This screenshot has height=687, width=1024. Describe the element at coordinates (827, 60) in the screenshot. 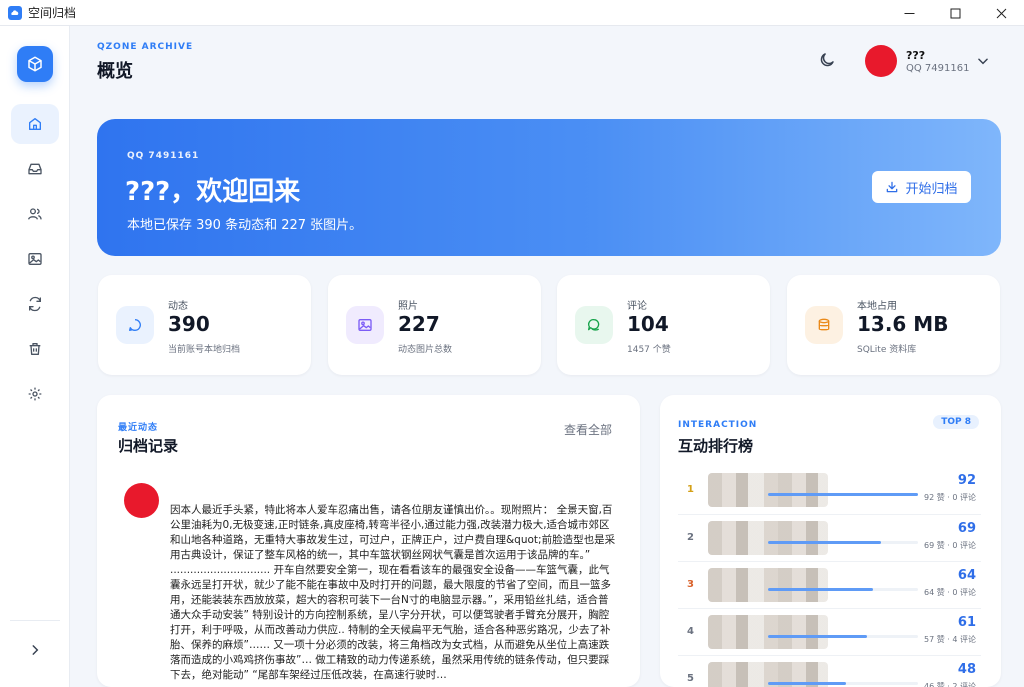

I see `moon-icon` at that location.